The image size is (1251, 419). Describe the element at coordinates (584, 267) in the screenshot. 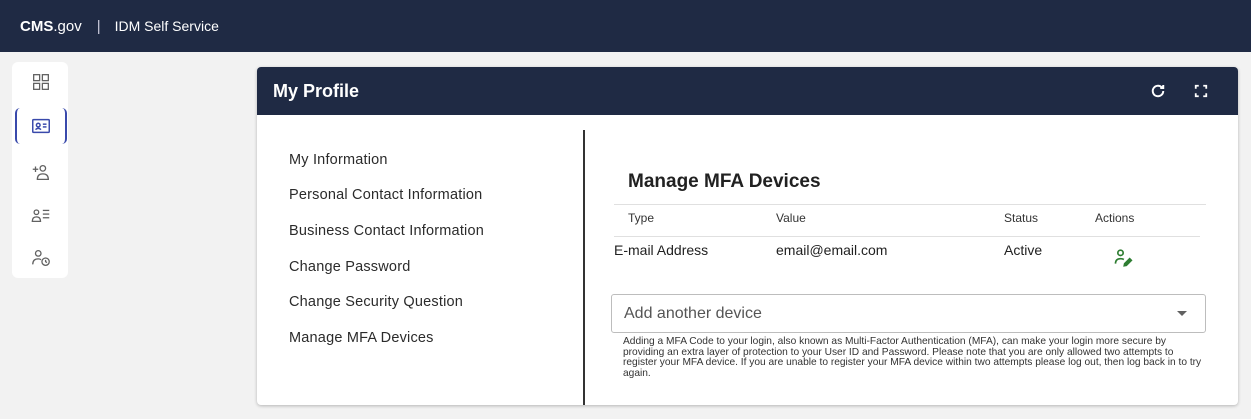

I see `section-divider` at that location.